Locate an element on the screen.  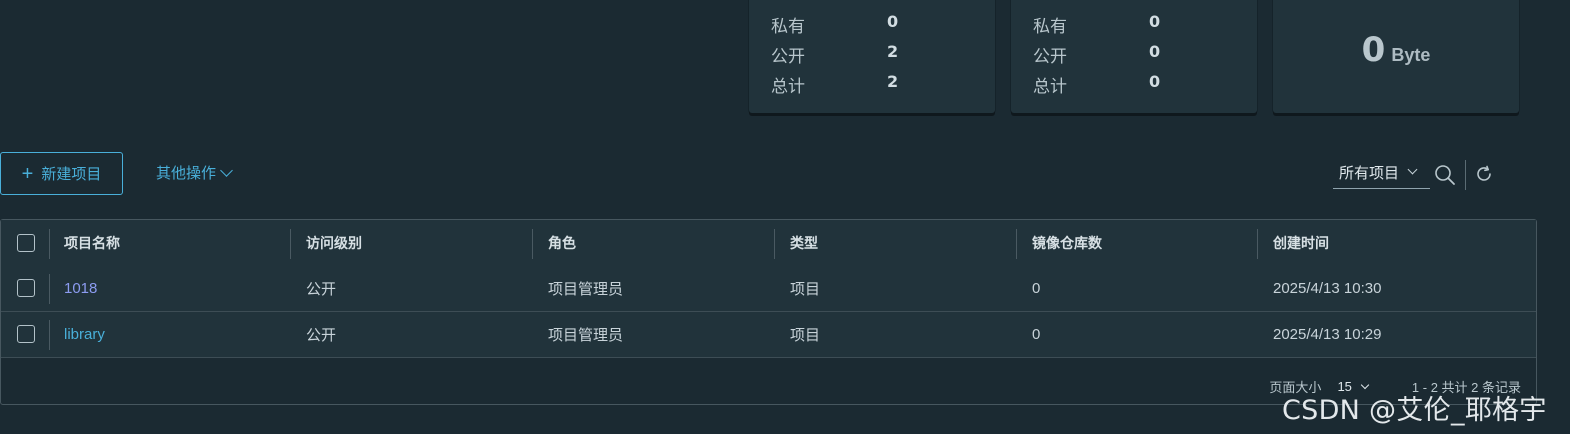
project-name-link: 1018 is located at coordinates (80, 288).